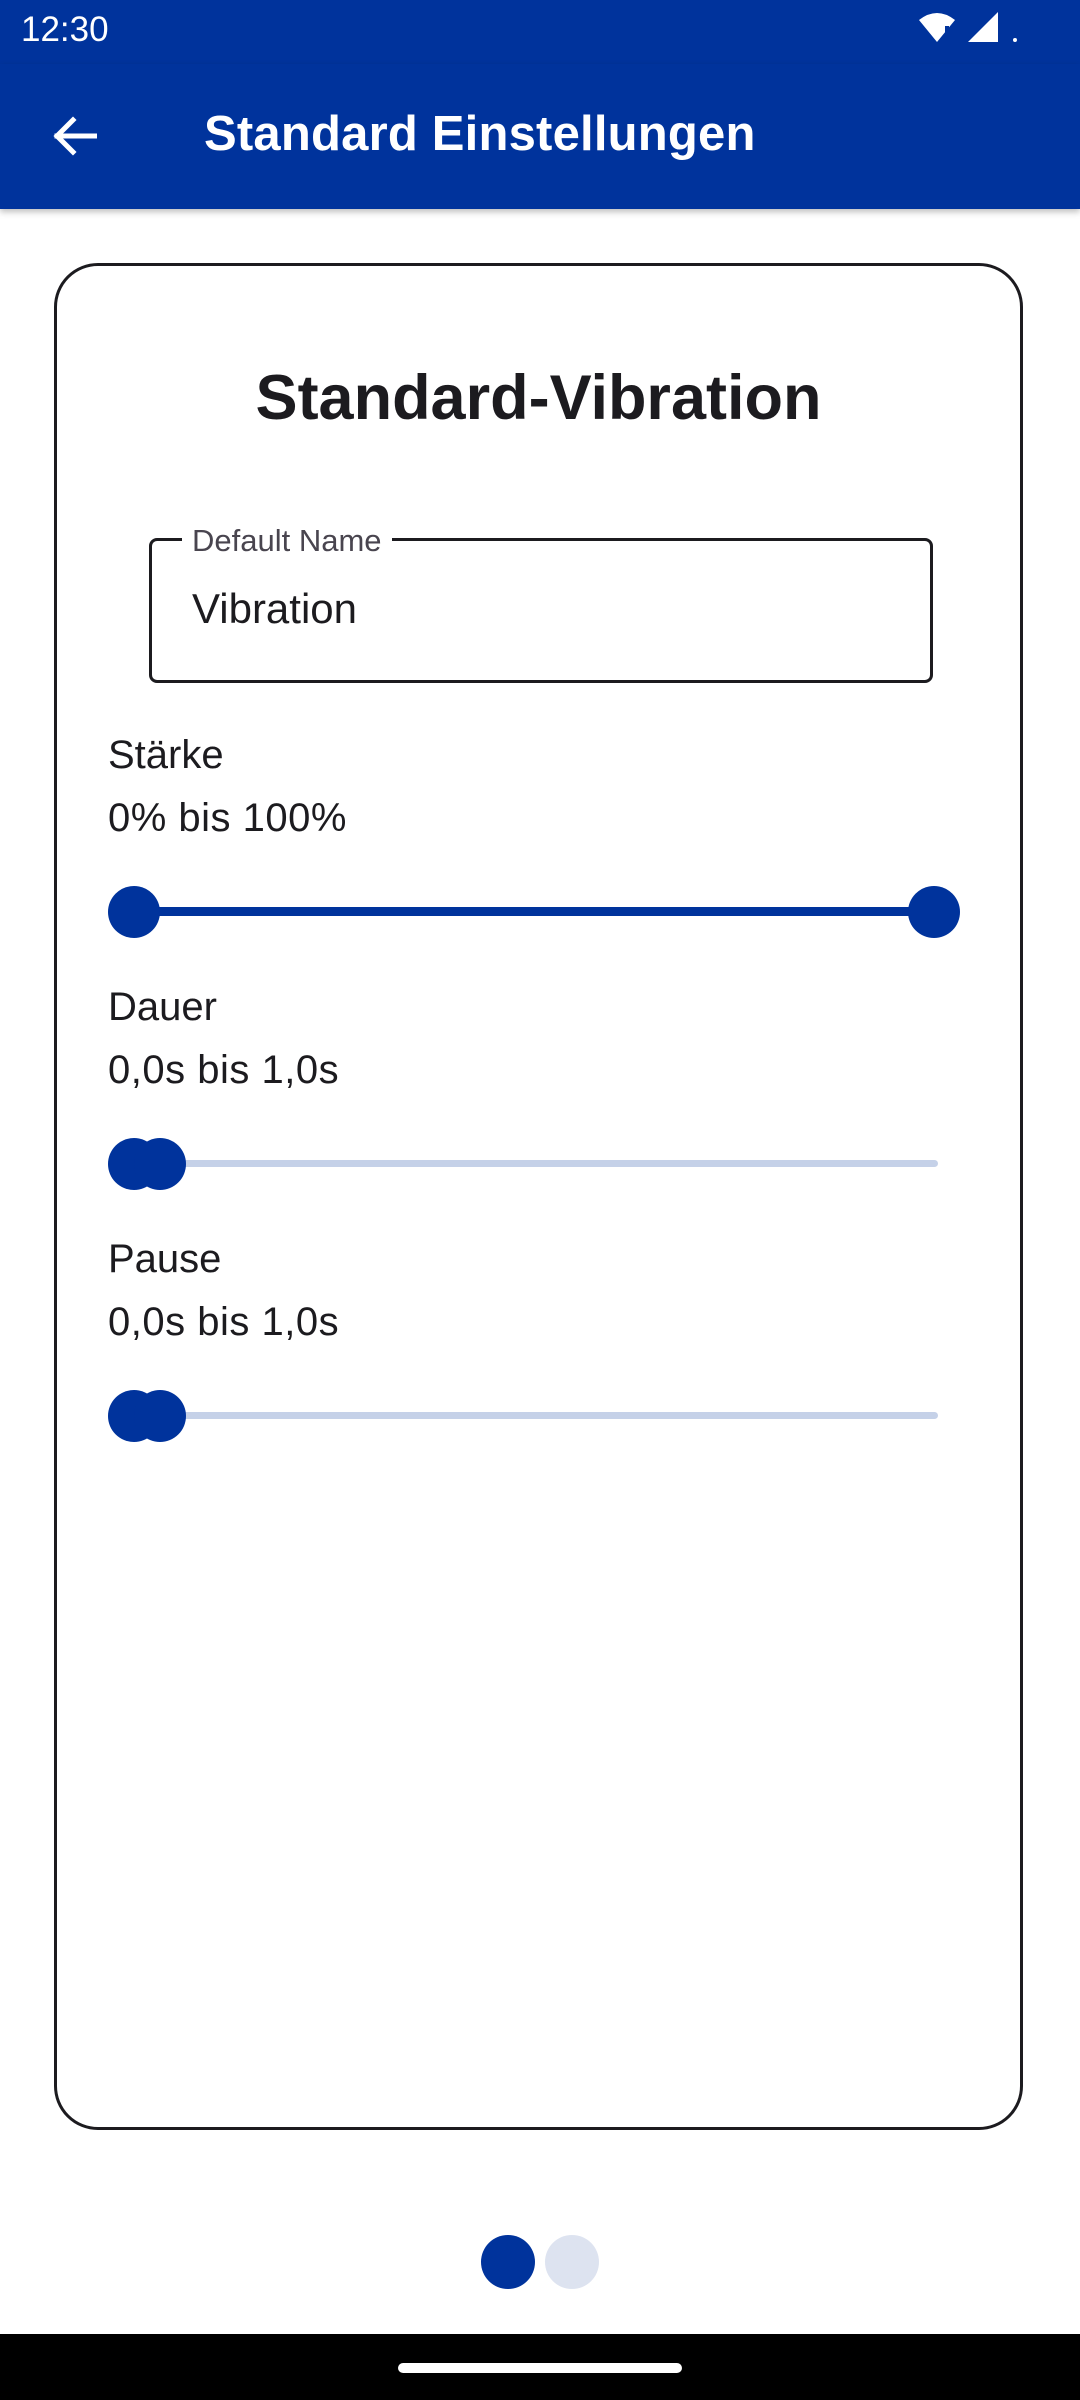 The height and width of the screenshot is (2400, 1080). I want to click on system-nav-bar, so click(540, 2367).